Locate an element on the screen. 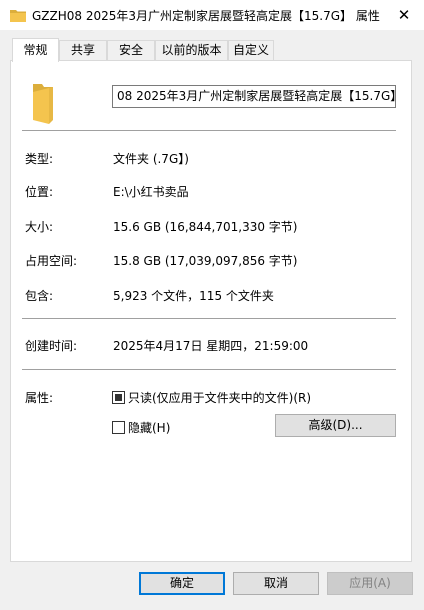  tab-label: 以前的版本 is located at coordinates (191, 50).